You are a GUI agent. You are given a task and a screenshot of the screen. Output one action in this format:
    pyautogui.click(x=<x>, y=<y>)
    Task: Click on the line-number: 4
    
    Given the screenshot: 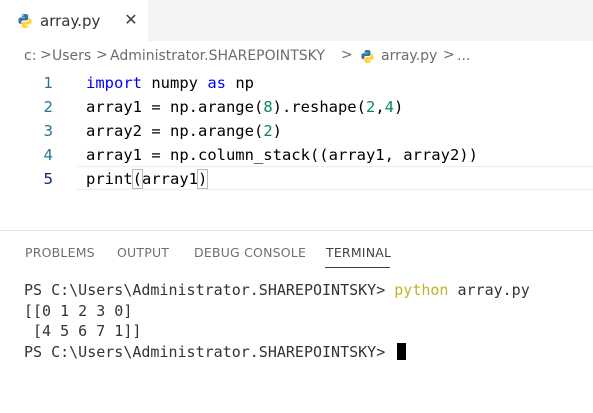 What is the action you would take?
    pyautogui.click(x=48, y=155)
    